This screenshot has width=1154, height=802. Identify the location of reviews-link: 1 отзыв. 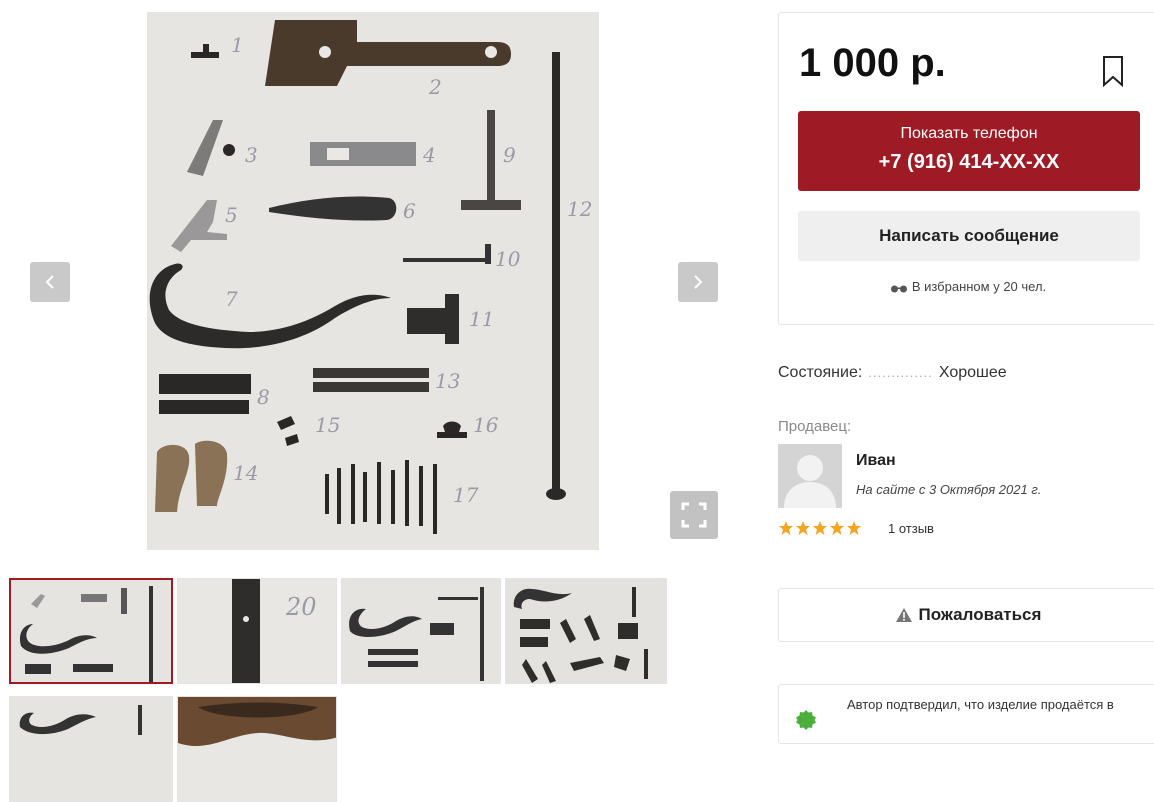
(911, 528).